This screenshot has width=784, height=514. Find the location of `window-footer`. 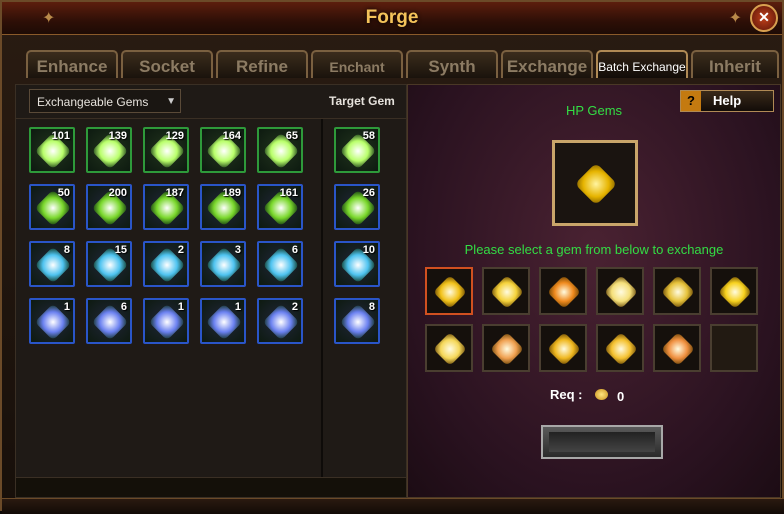

window-footer is located at coordinates (393, 506).